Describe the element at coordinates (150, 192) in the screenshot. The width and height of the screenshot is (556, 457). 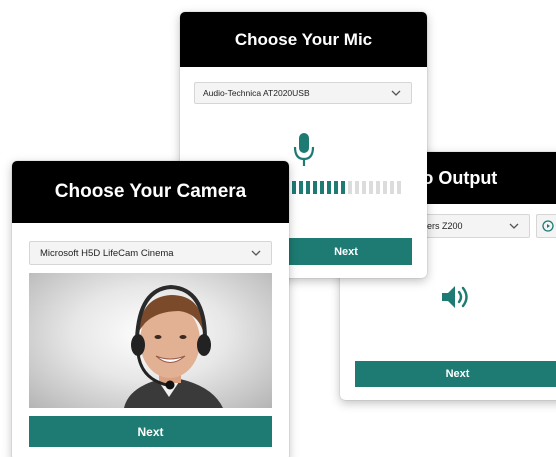
I see `camera-card-title: Choose Your Camera` at that location.